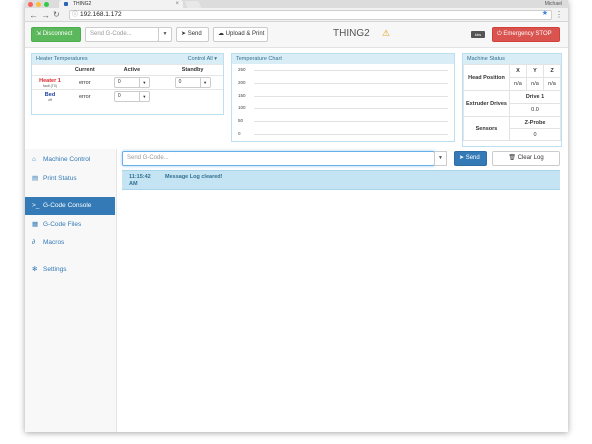 This screenshot has height=444, width=592. I want to click on bookmark-star-icon: ★, so click(545, 14).